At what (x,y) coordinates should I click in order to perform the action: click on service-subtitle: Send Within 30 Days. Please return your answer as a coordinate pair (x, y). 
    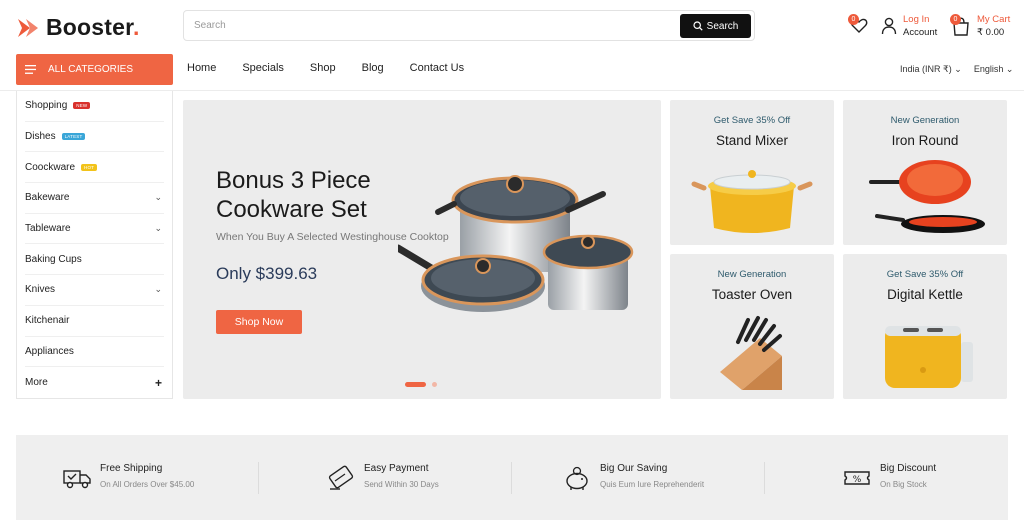
    Looking at the image, I should click on (401, 484).